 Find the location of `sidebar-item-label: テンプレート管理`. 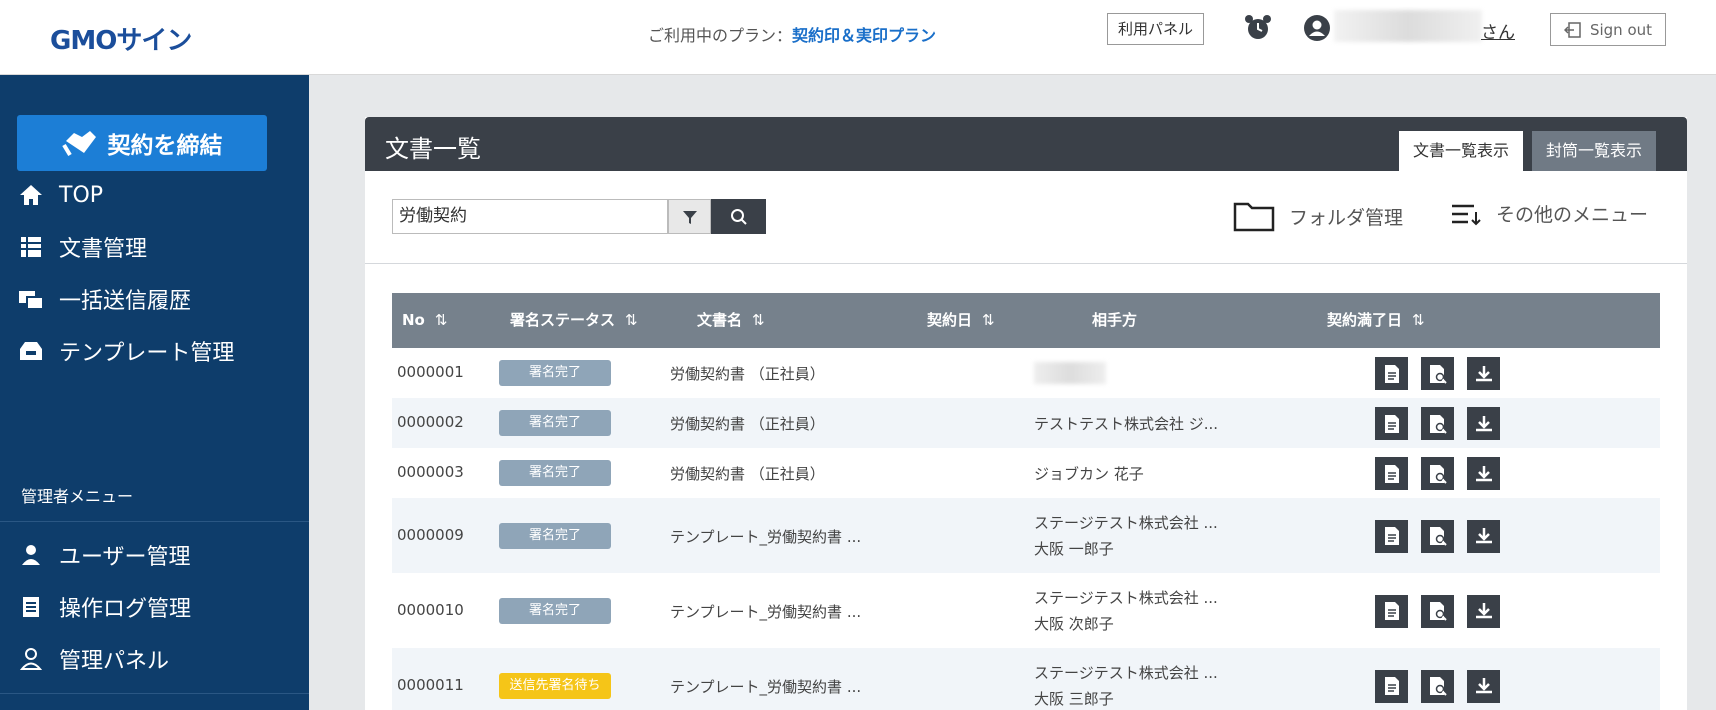

sidebar-item-label: テンプレート管理 is located at coordinates (147, 353).